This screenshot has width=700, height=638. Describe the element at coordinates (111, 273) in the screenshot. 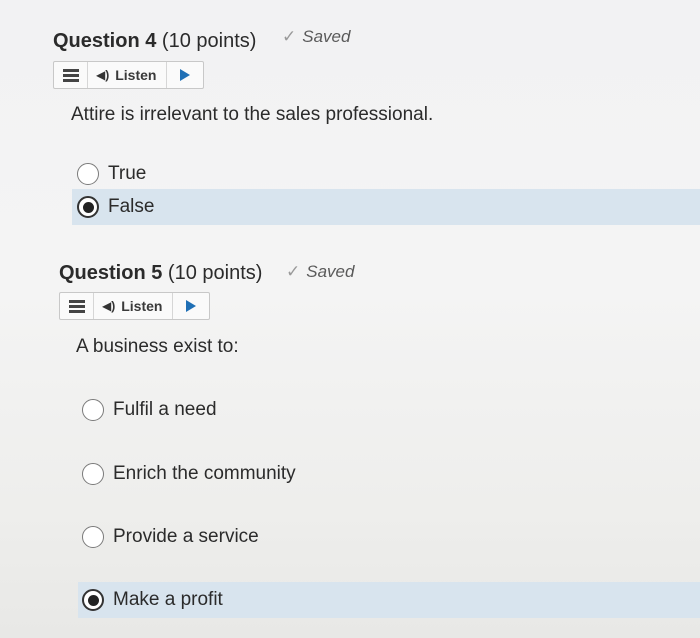

I see `question-number: Question 5` at that location.